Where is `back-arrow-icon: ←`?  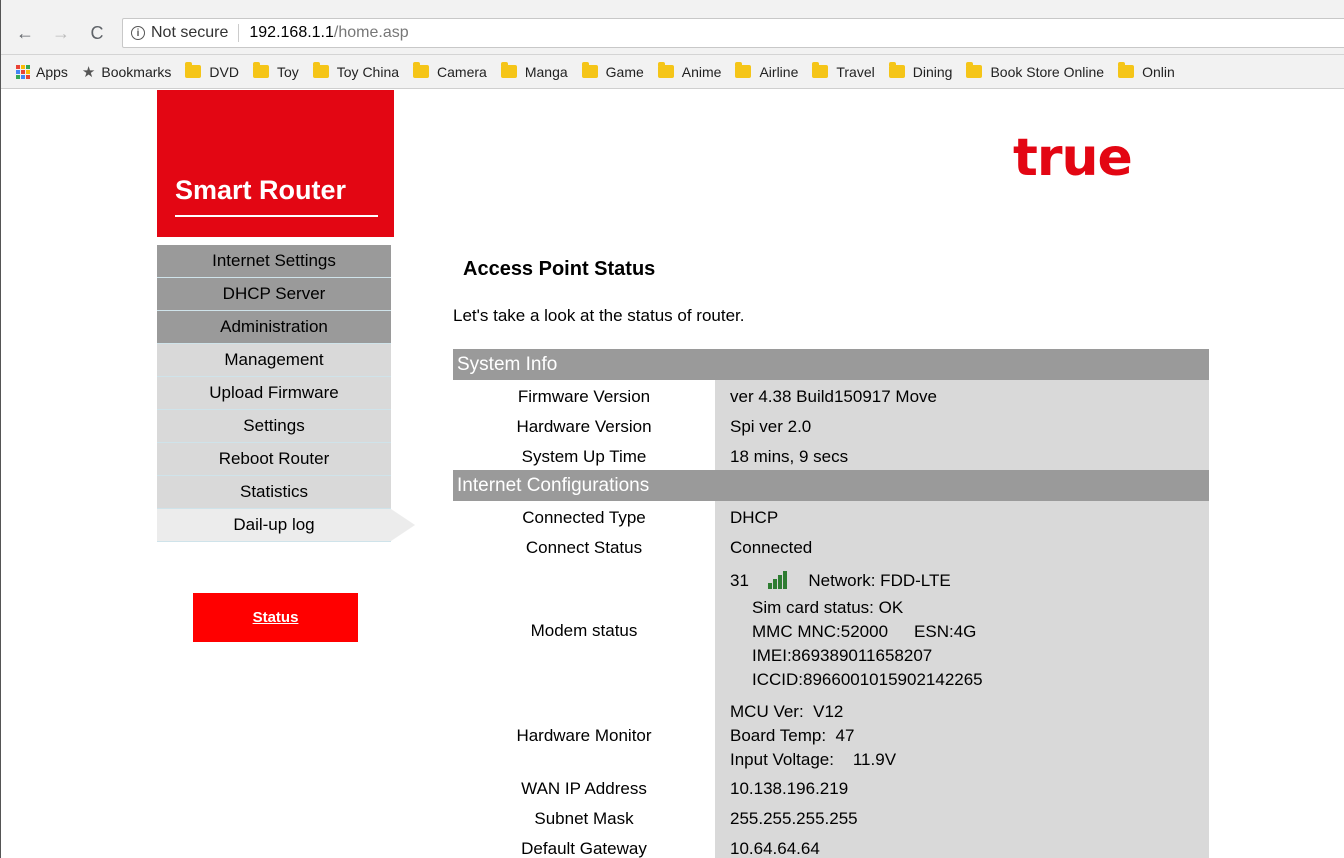
back-arrow-icon: ← is located at coordinates (25, 32).